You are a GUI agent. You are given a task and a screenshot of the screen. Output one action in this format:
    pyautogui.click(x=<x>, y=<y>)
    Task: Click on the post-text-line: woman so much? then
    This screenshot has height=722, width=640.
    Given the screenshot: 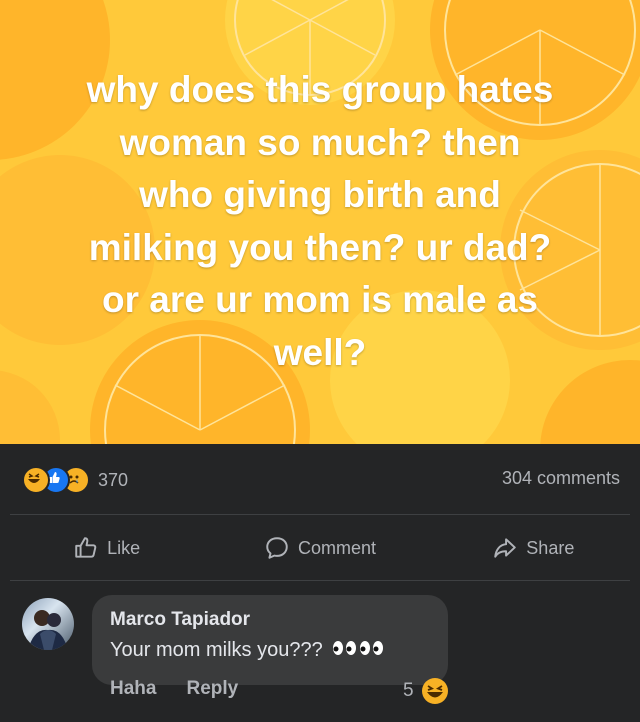 What is the action you would take?
    pyautogui.click(x=320, y=142)
    